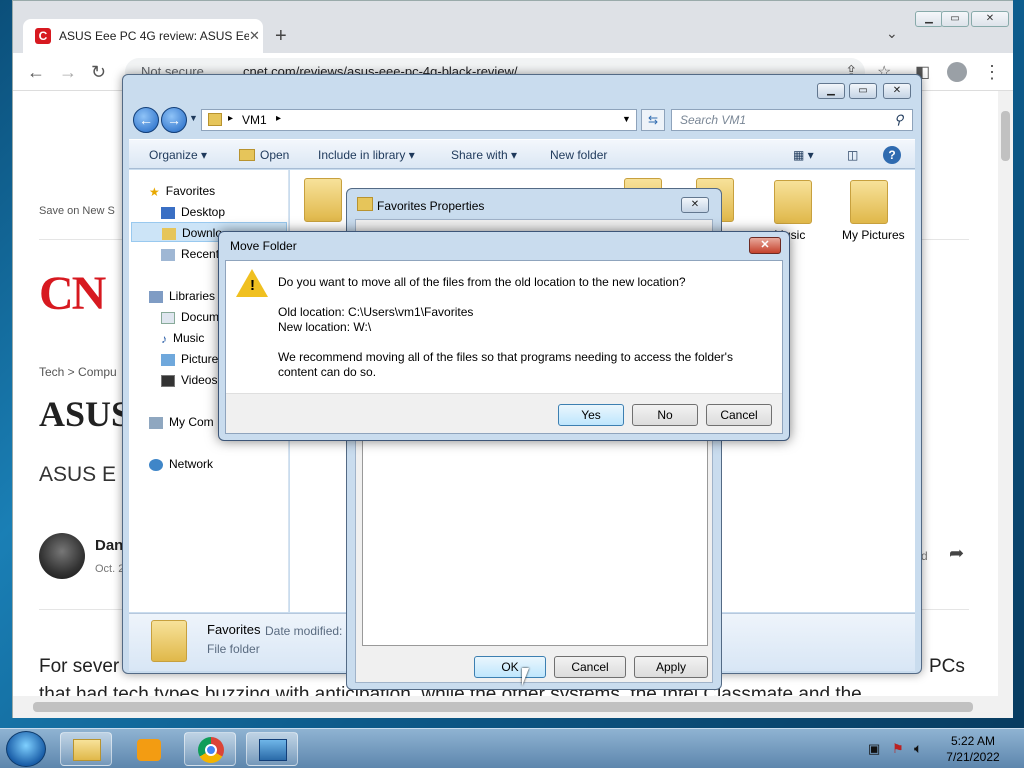  What do you see at coordinates (189, 380) in the screenshot?
I see `nav-videos: Videos` at bounding box center [189, 380].